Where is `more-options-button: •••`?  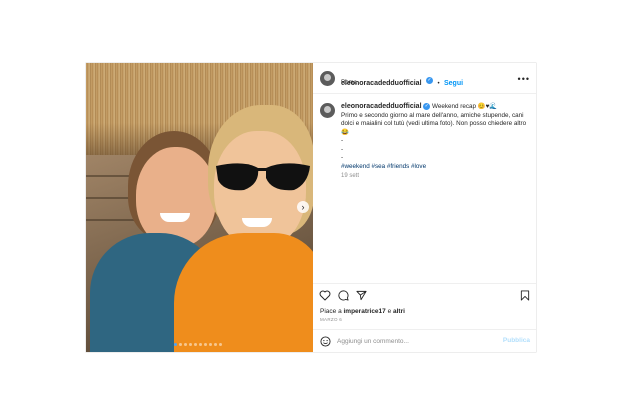
more-options-button: ••• is located at coordinates (524, 79).